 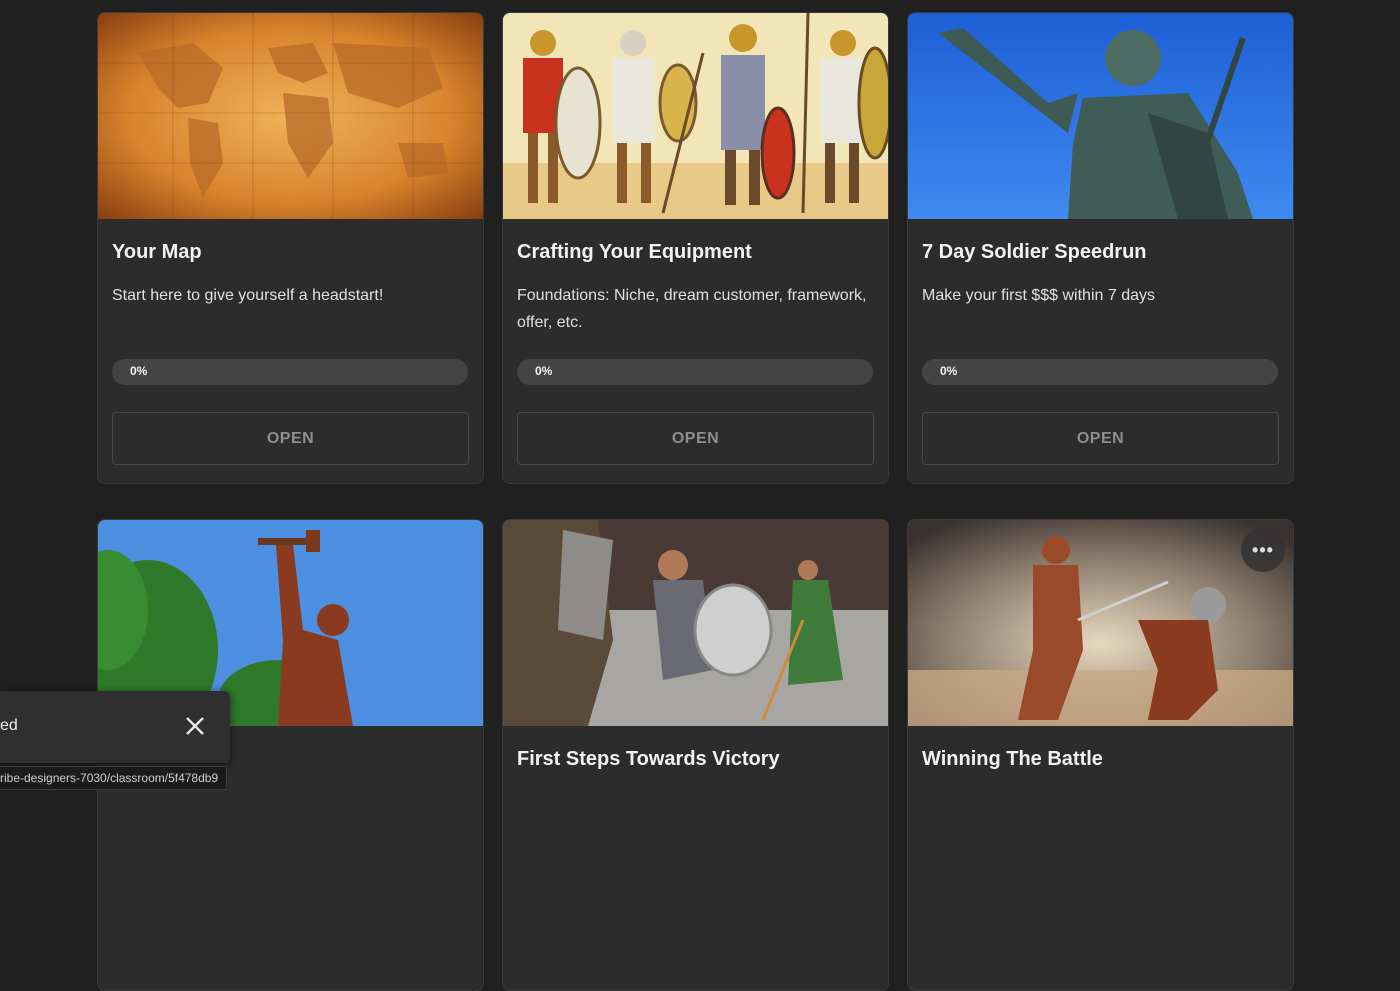 I want to click on snackbar-notification: ed, so click(x=115, y=727).